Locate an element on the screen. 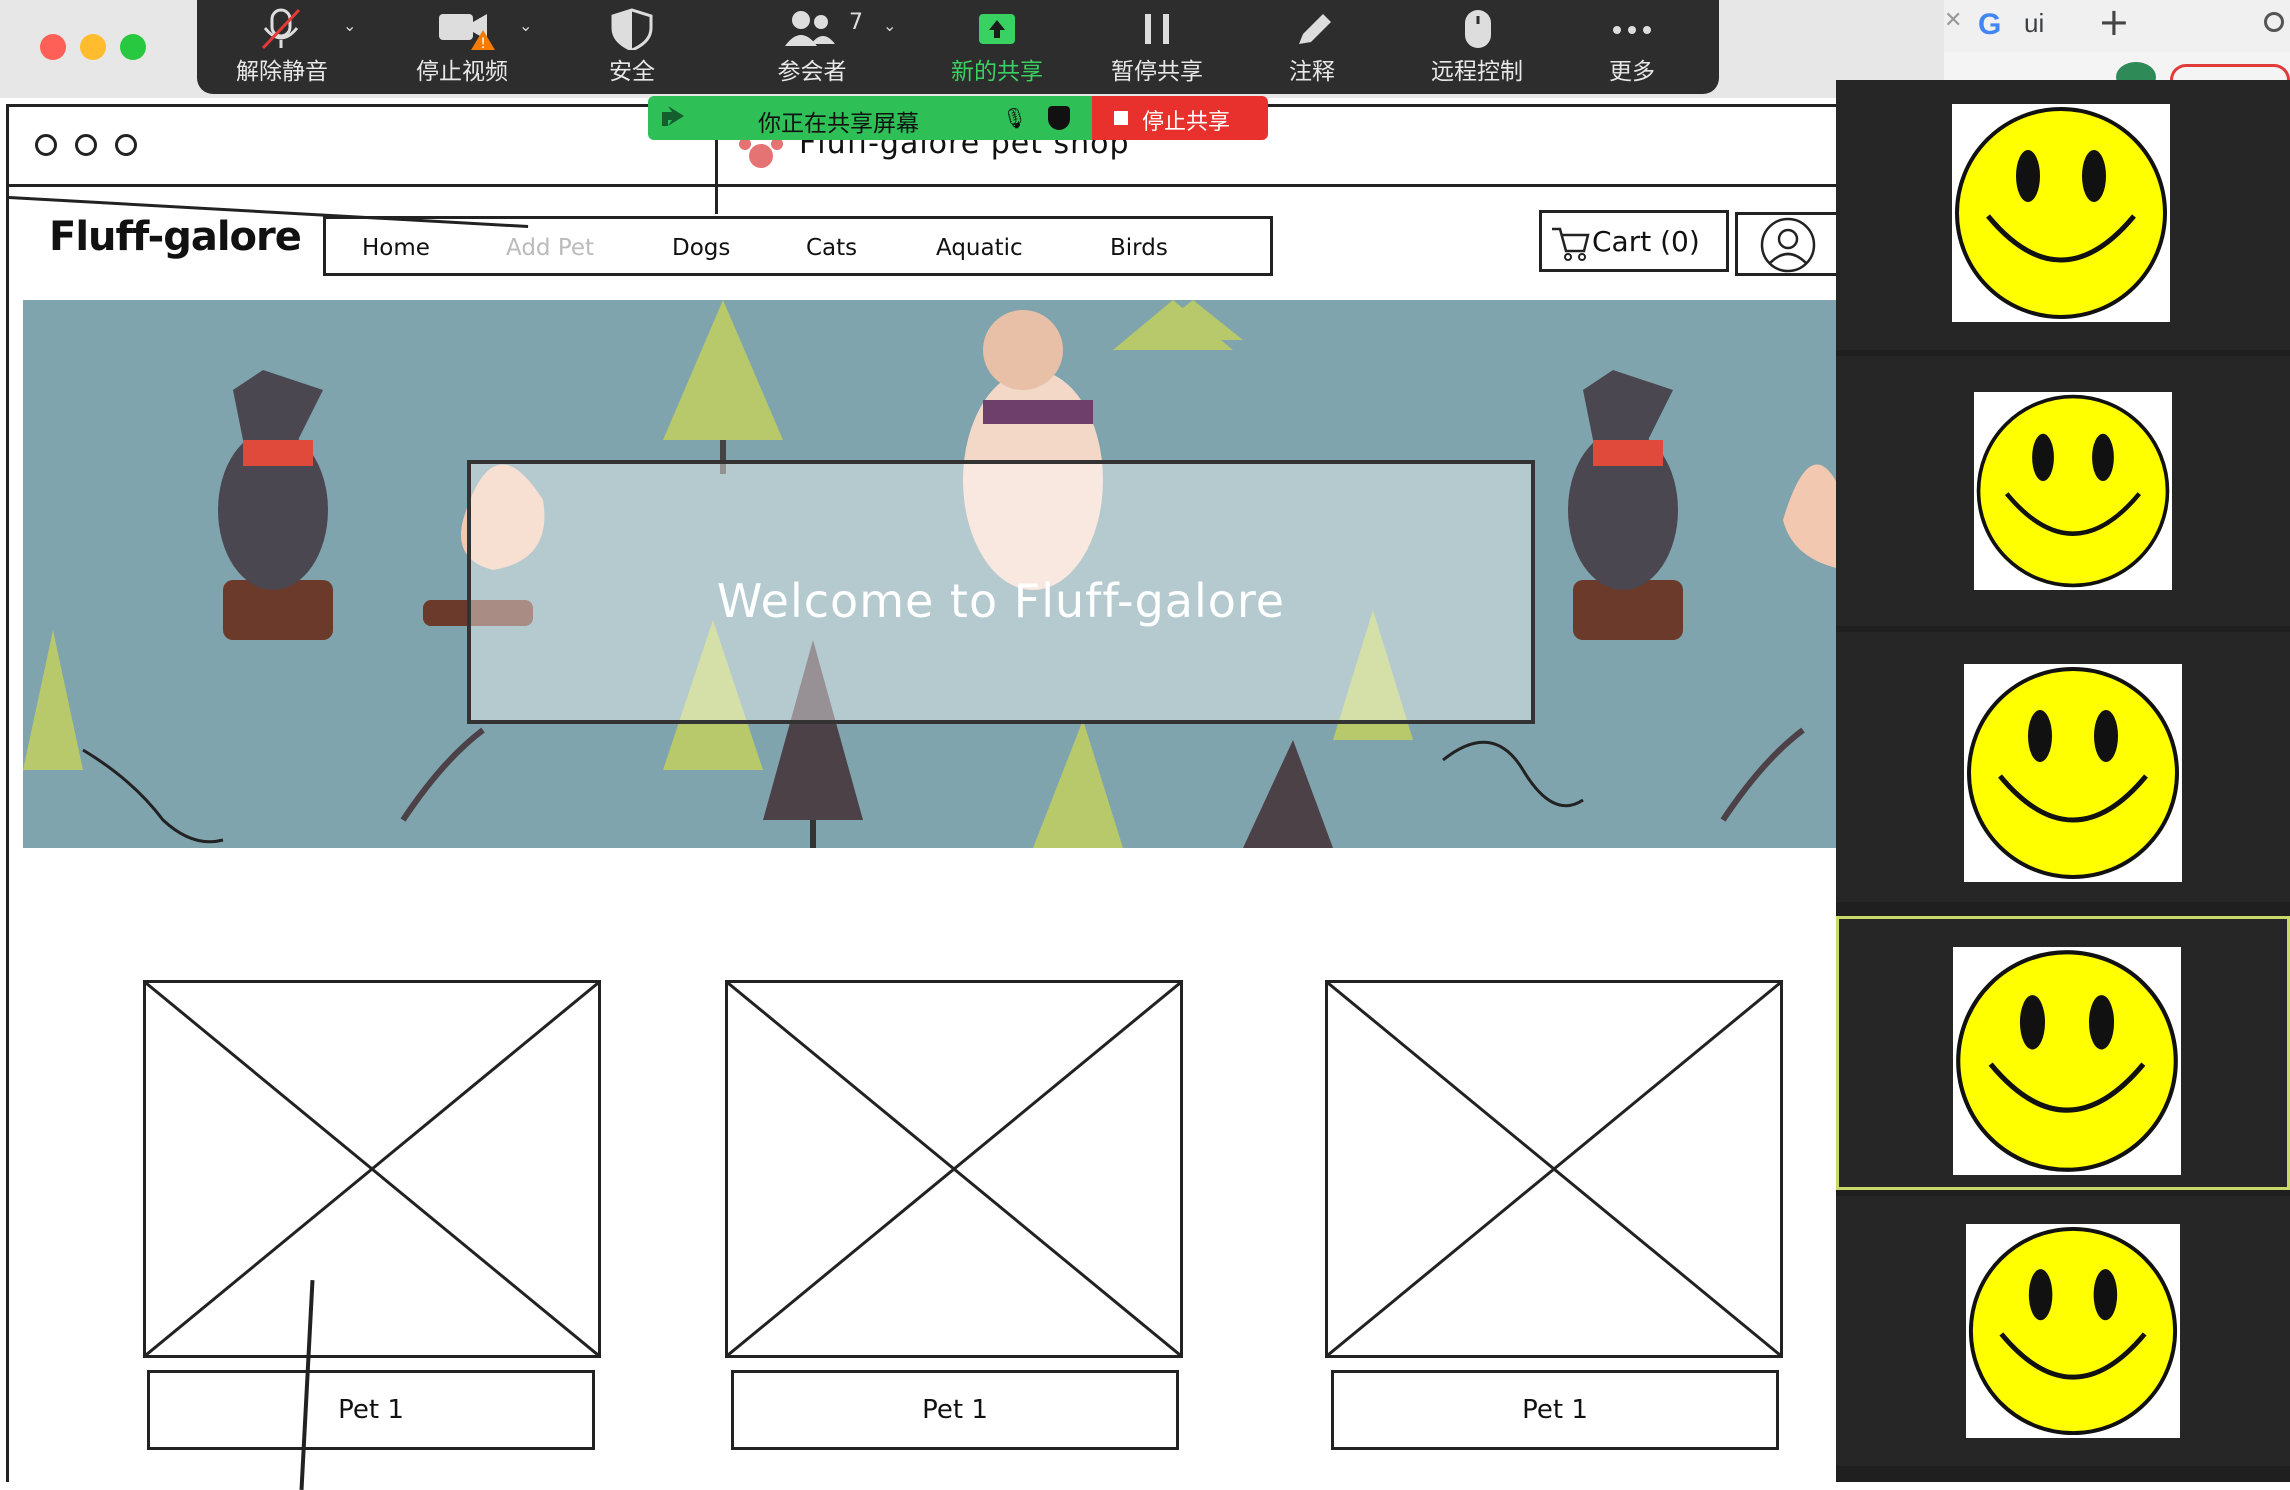 The width and height of the screenshot is (2290, 1490). remote-control-button: 远程控制 is located at coordinates (1477, 47).